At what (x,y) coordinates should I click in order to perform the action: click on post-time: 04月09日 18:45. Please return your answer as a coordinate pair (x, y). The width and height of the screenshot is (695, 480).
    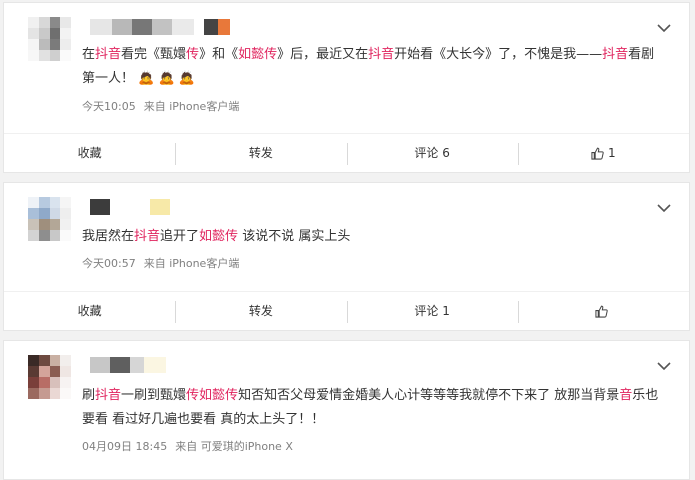
    Looking at the image, I should click on (124, 446).